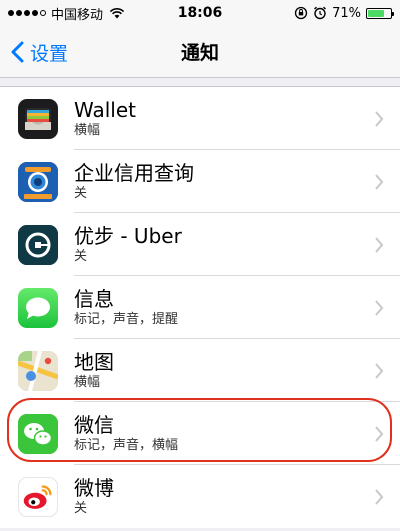 The height and width of the screenshot is (531, 400). What do you see at coordinates (134, 172) in the screenshot?
I see `item-title: 企业信用查询` at bounding box center [134, 172].